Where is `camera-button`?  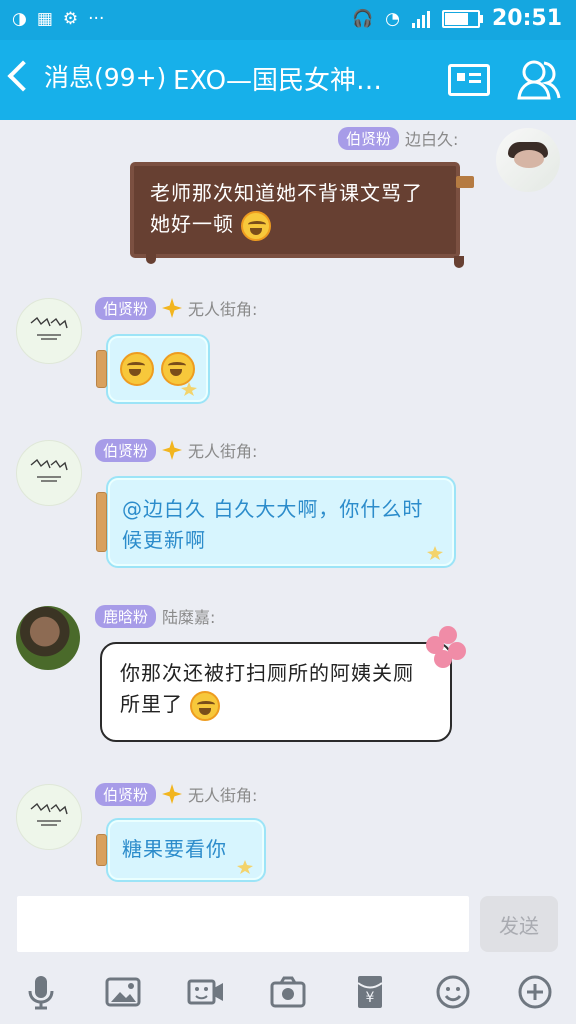
camera-button is located at coordinates (288, 992).